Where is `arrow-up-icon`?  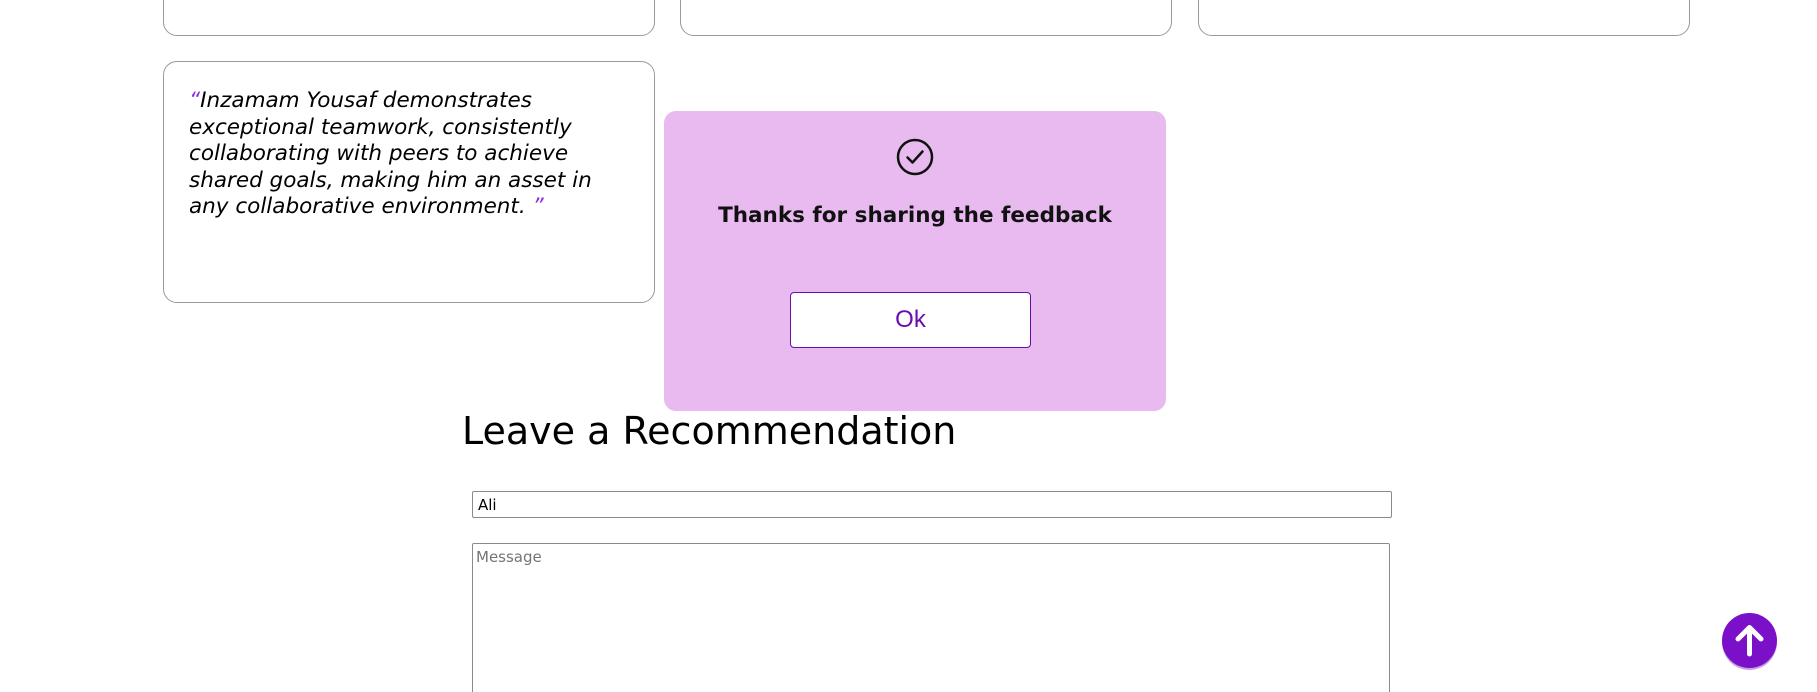 arrow-up-icon is located at coordinates (1749, 640).